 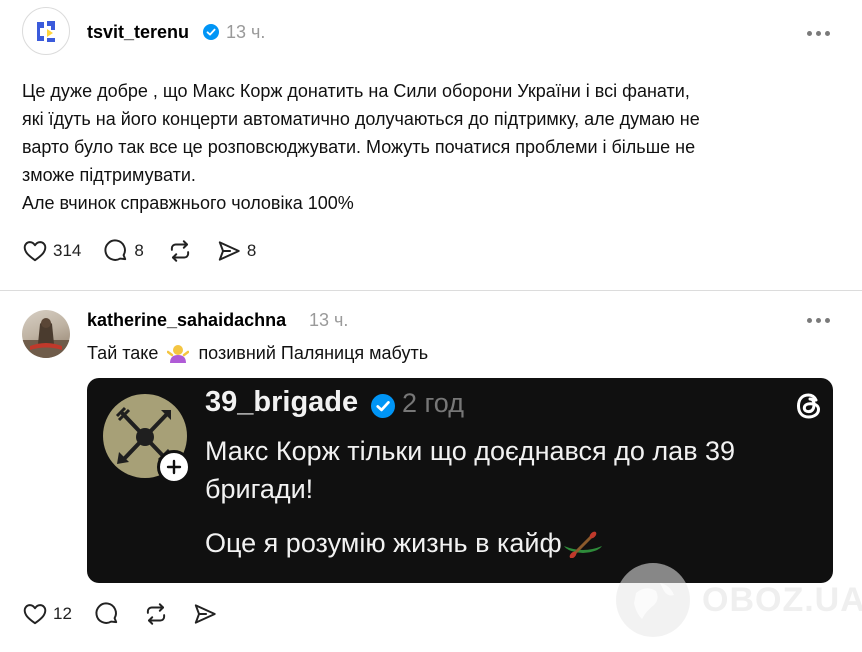 I want to click on avatar, so click(x=46, y=31).